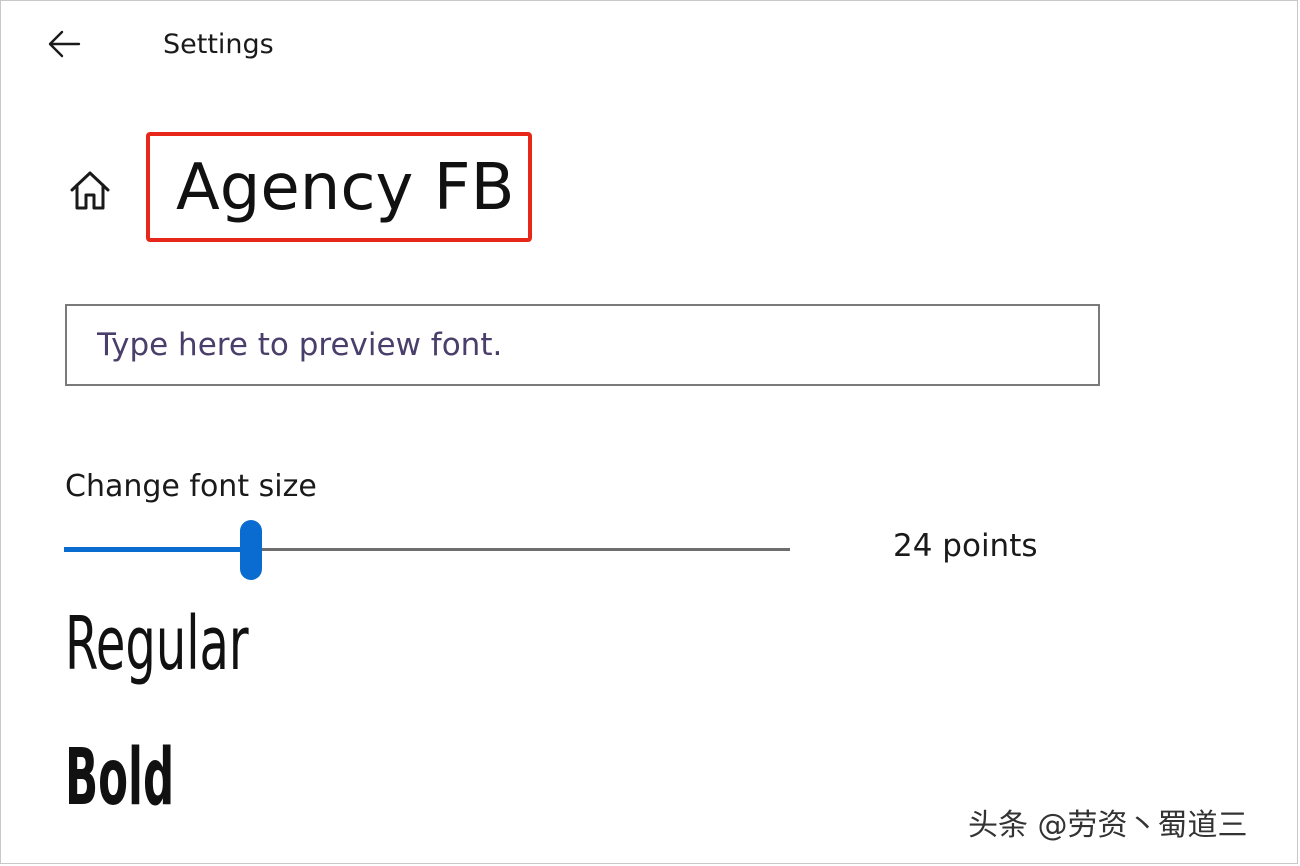 The image size is (1300, 866). What do you see at coordinates (582, 345) in the screenshot?
I see `font-preview-input` at bounding box center [582, 345].